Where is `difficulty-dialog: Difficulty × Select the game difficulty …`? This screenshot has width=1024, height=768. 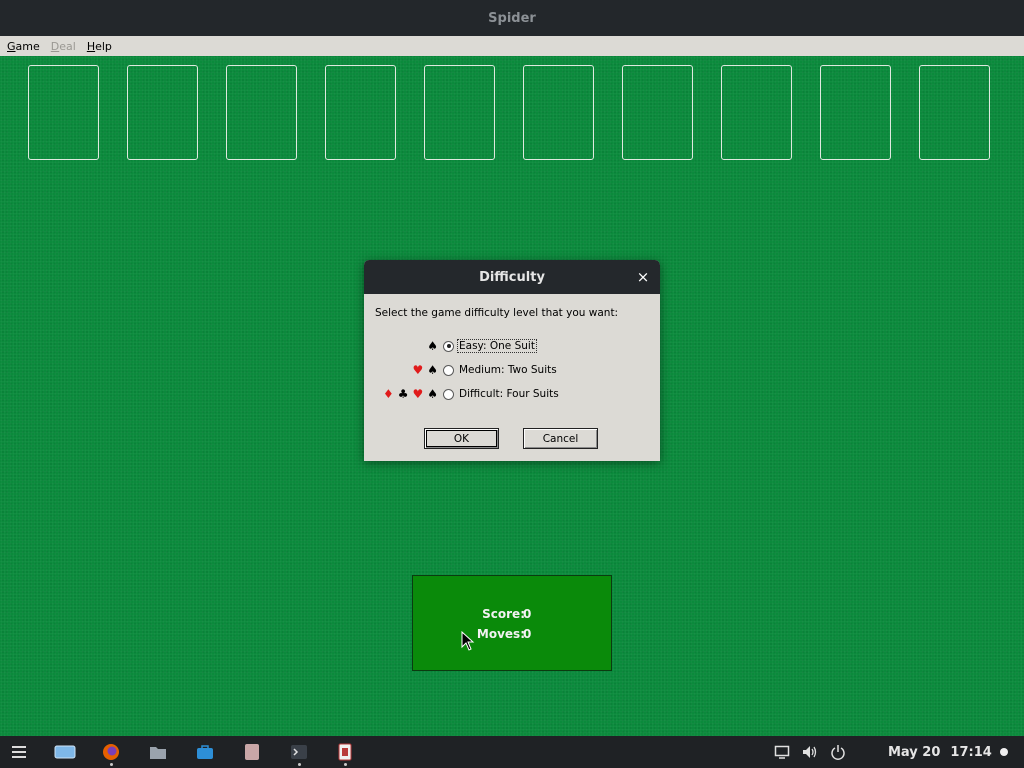
difficulty-dialog: Difficulty × Select the game difficulty … is located at coordinates (512, 360).